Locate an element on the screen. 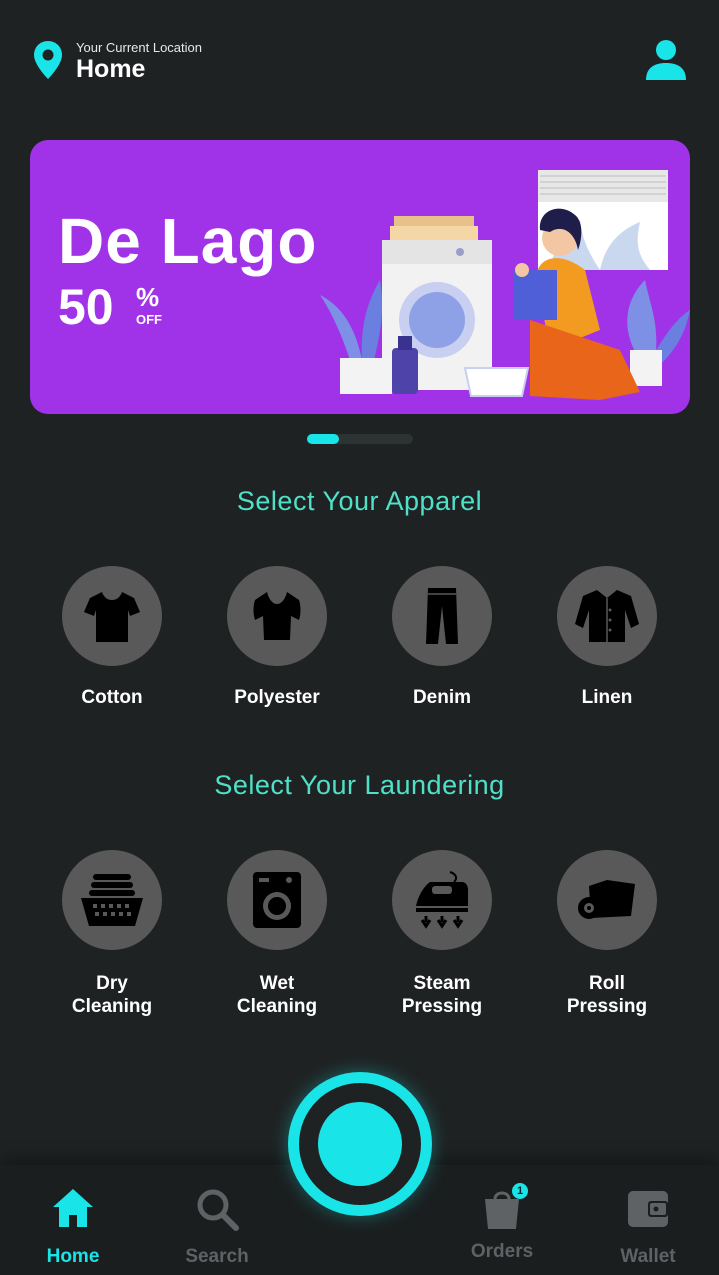 This screenshot has height=1275, width=719. carousel-indicator is located at coordinates (360, 439).